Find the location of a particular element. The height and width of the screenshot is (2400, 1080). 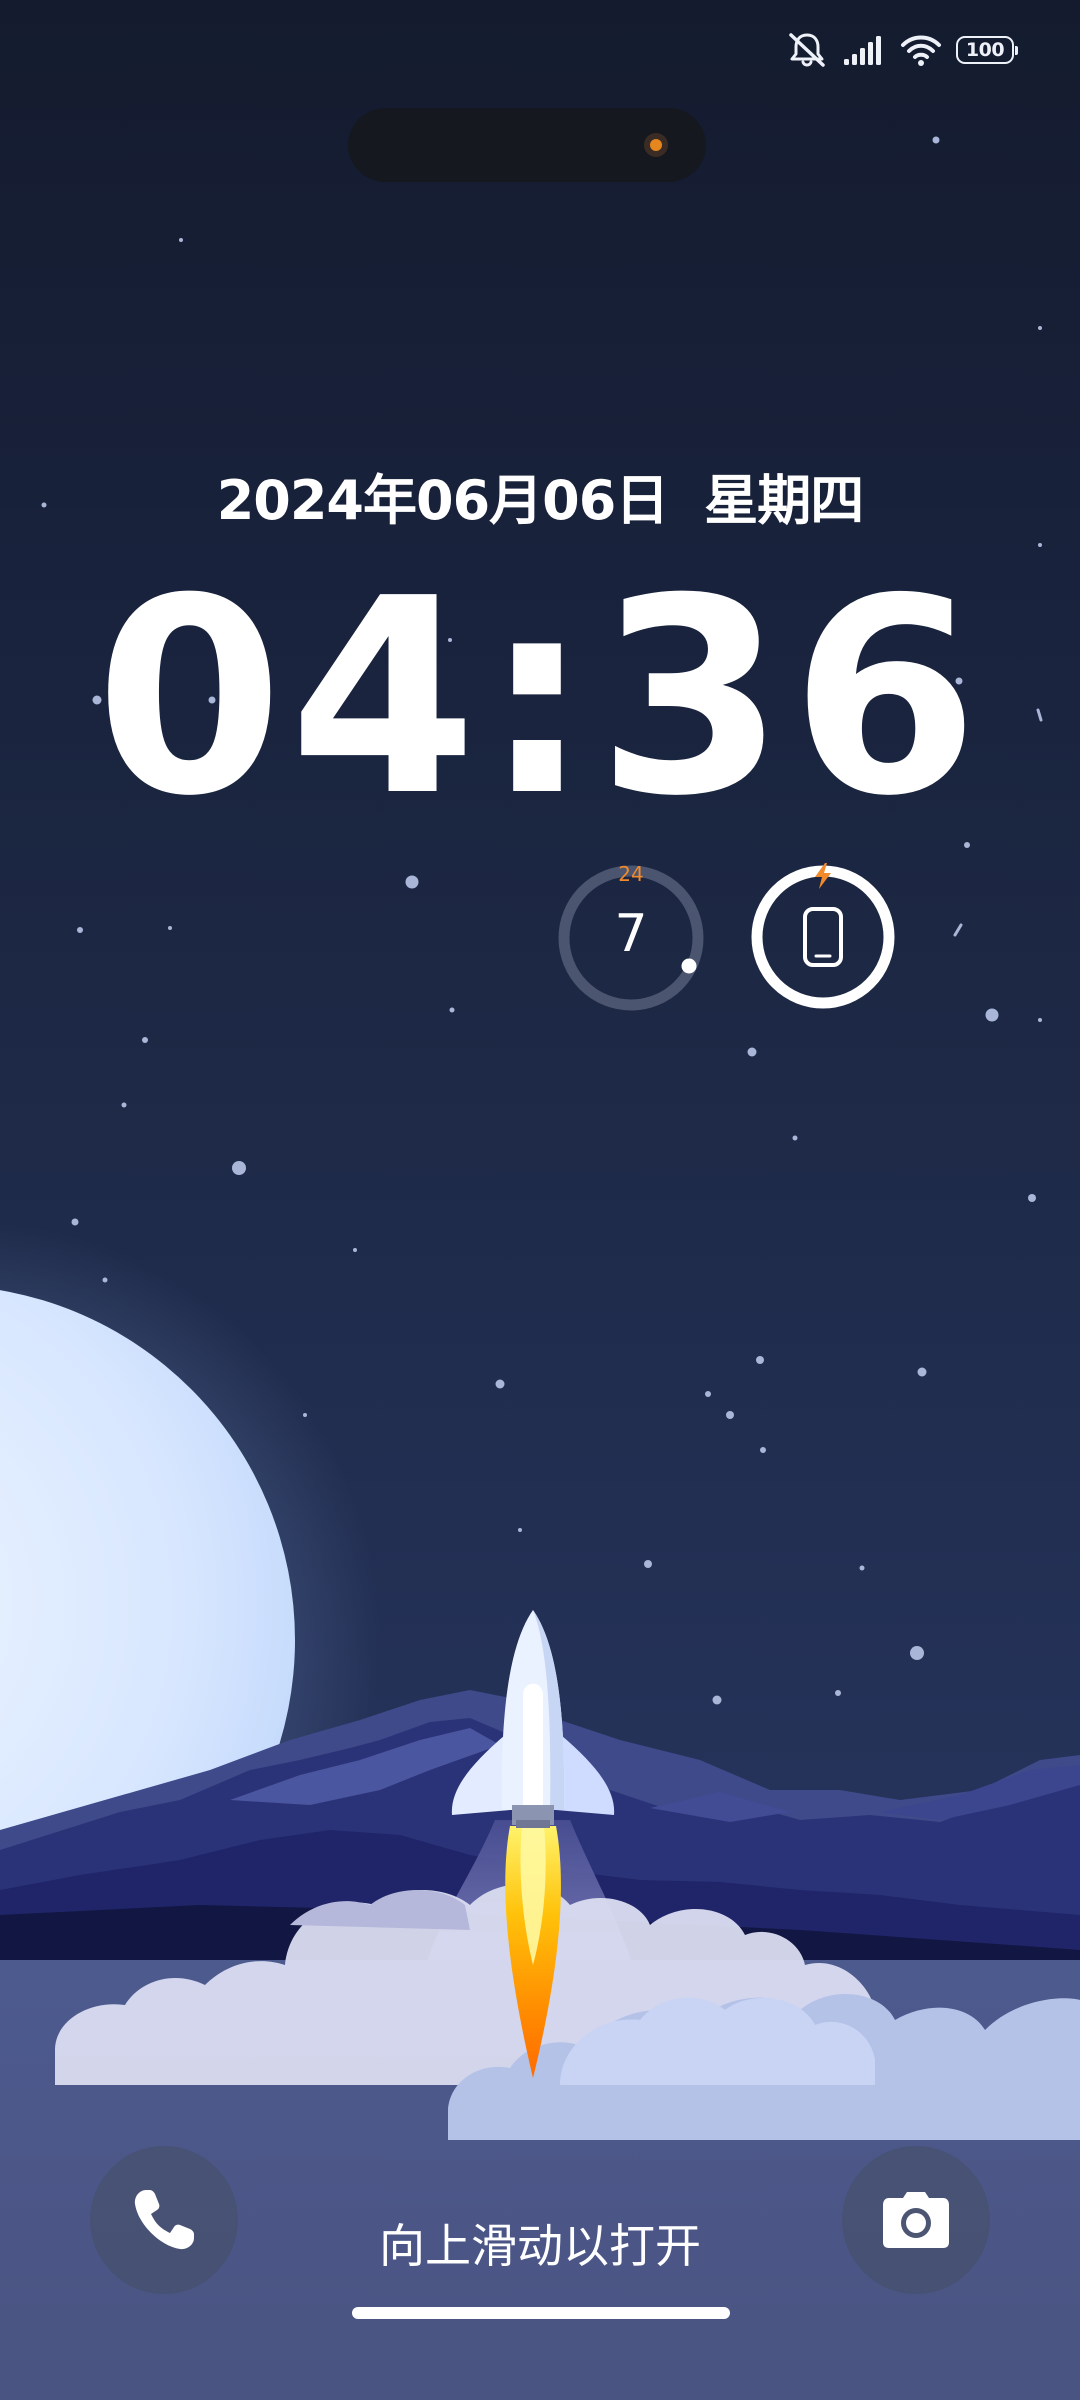

weekday-text: 星期四 is located at coordinates (784, 500).